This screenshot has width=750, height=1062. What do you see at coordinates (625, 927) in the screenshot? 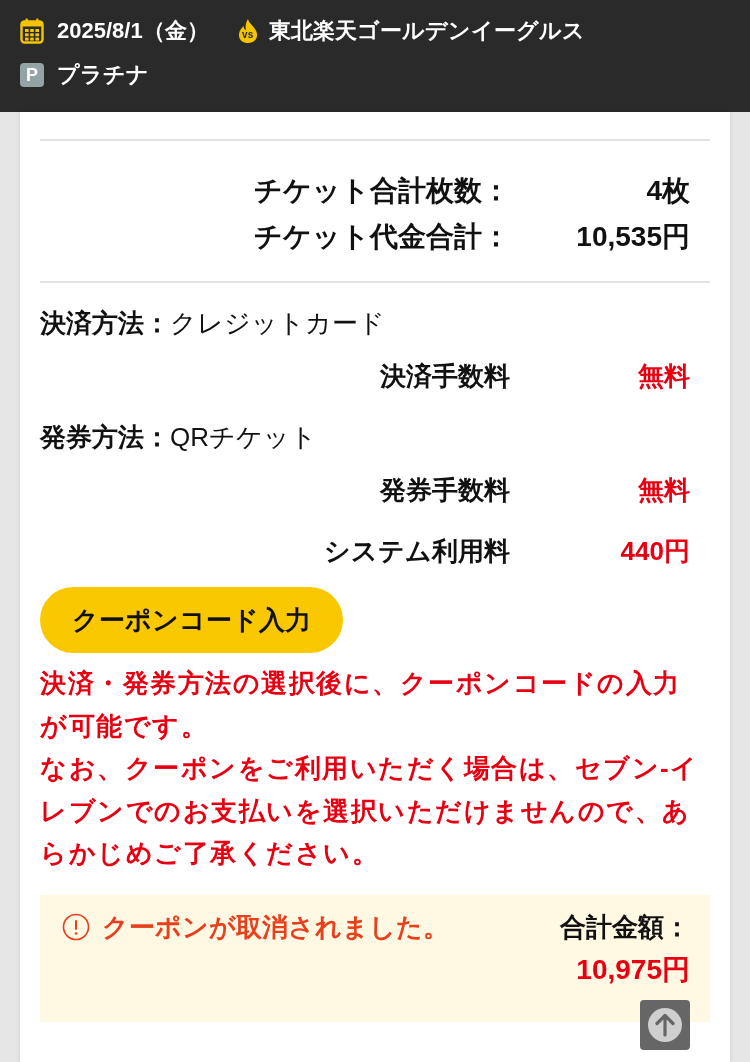
I see `grand-total-label: 合計金額：` at bounding box center [625, 927].